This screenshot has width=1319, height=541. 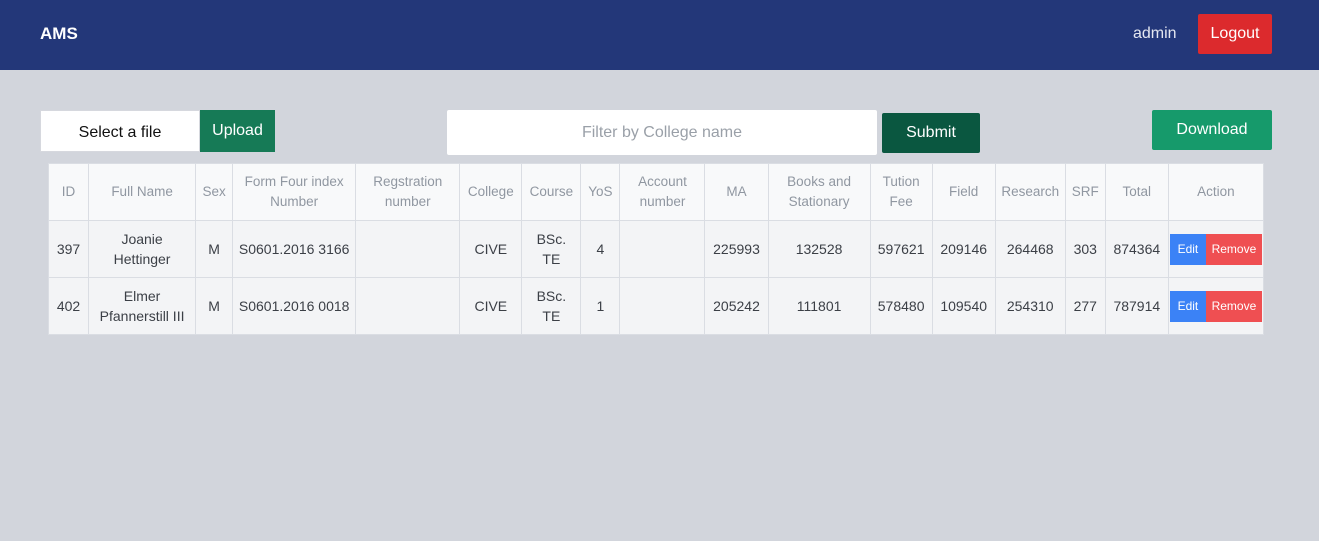 I want to click on cell-yos: 4, so click(x=600, y=249).